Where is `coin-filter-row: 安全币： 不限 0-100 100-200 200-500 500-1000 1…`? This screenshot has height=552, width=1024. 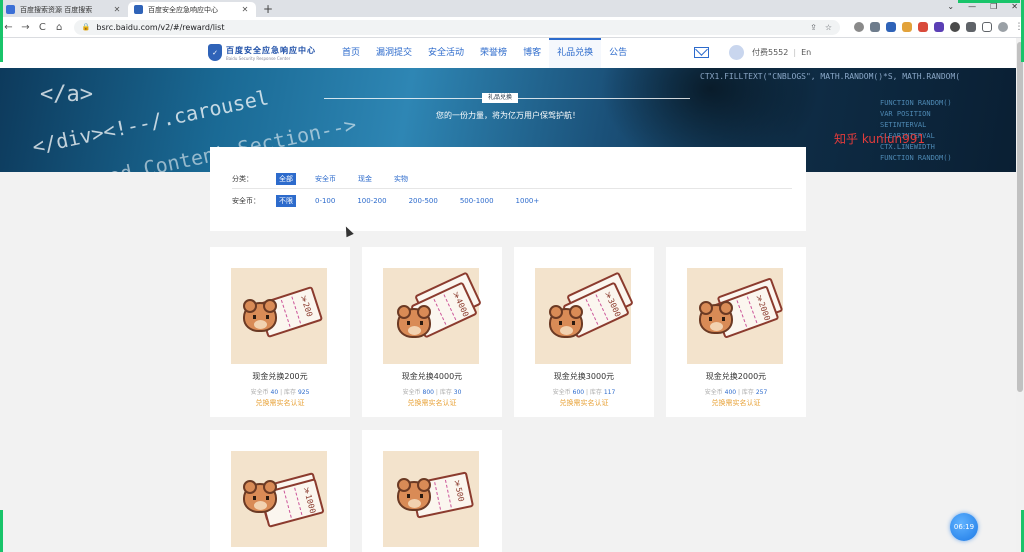 coin-filter-row: 安全币： 不限 0-100 100-200 200-500 500-1000 1… is located at coordinates (395, 201).